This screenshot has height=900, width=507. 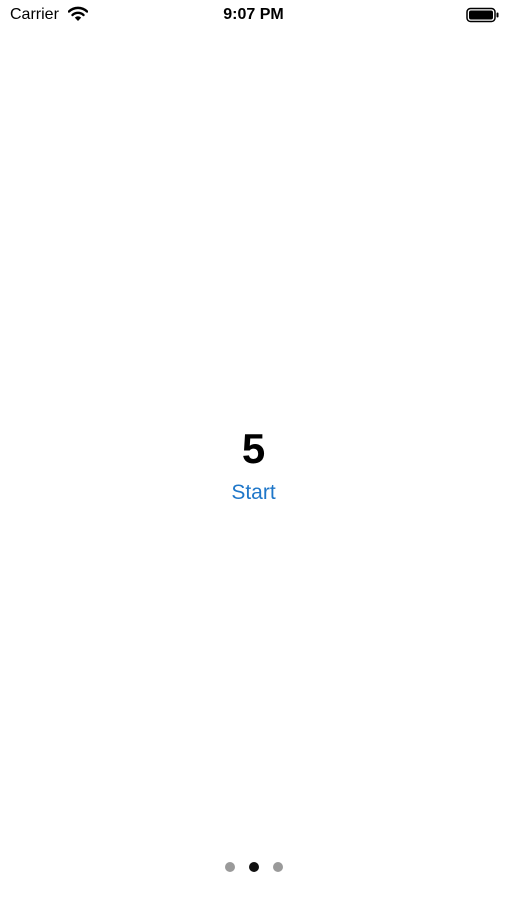 I want to click on counter-value: 5, so click(x=253, y=448).